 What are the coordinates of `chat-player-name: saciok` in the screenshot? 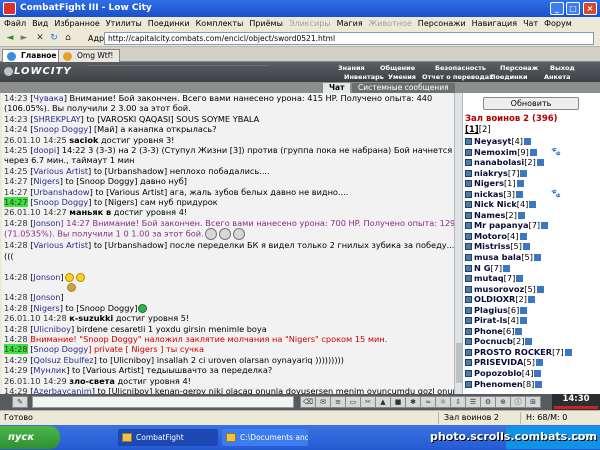 It's located at (83, 140).